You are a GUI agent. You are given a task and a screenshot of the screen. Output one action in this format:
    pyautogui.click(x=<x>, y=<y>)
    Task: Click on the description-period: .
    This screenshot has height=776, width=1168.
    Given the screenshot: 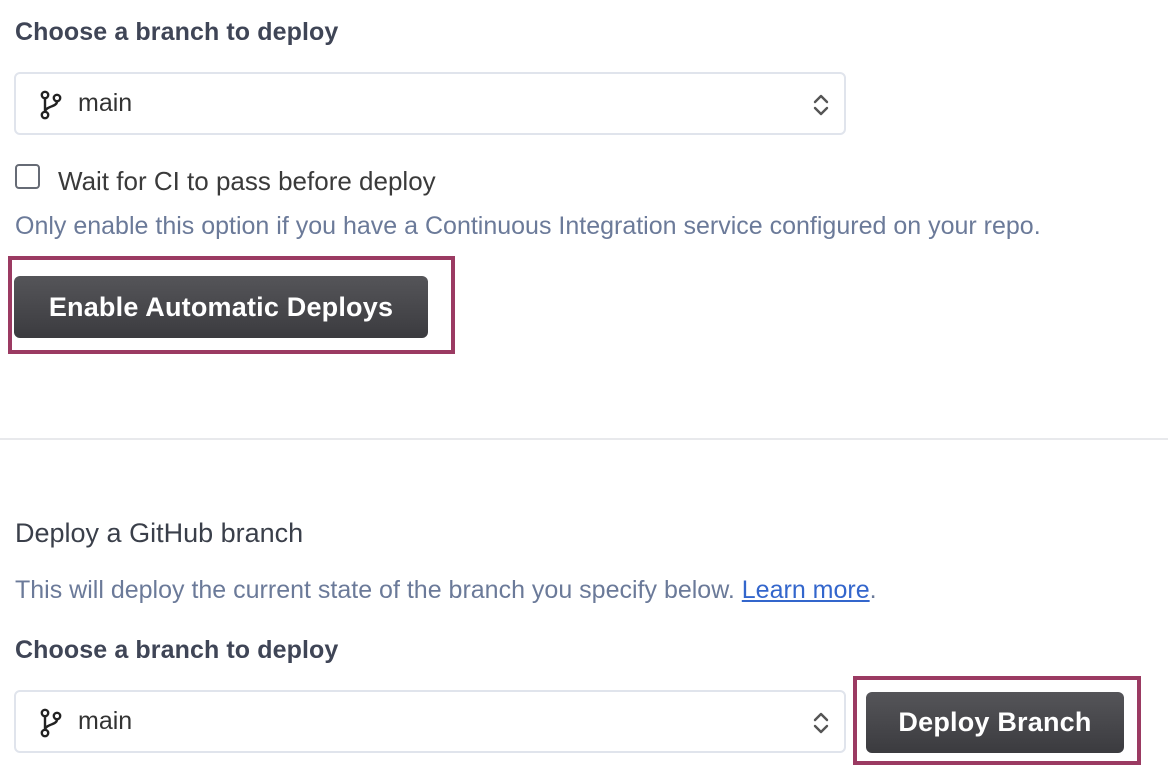 What is the action you would take?
    pyautogui.click(x=873, y=590)
    